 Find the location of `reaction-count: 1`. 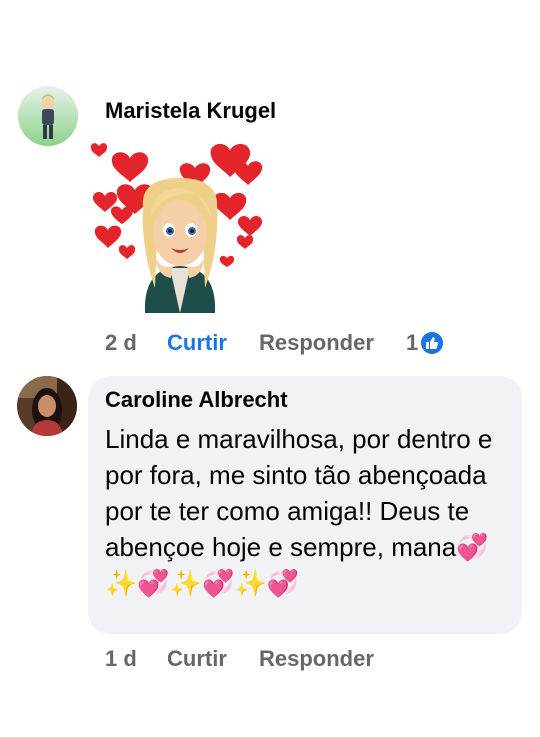

reaction-count: 1 is located at coordinates (412, 342).